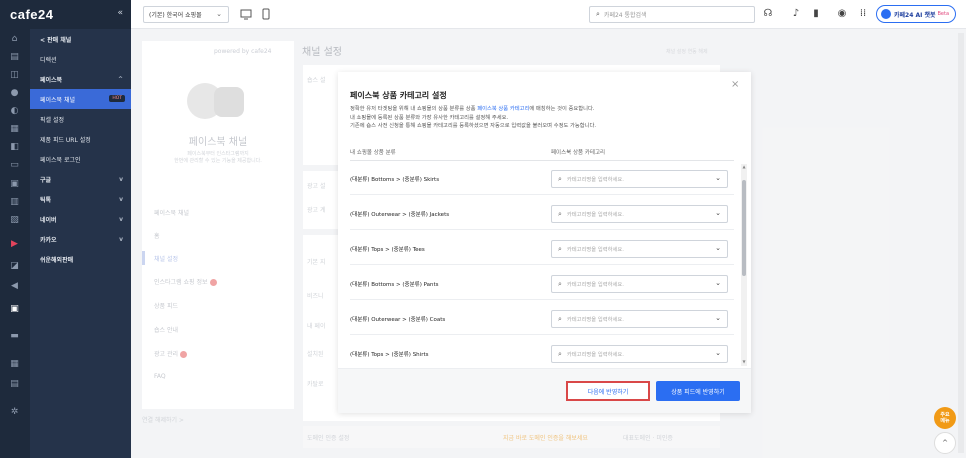 This screenshot has height=458, width=966. I want to click on modal-title: 페이스북 상품 카테고리 설정, so click(398, 95).